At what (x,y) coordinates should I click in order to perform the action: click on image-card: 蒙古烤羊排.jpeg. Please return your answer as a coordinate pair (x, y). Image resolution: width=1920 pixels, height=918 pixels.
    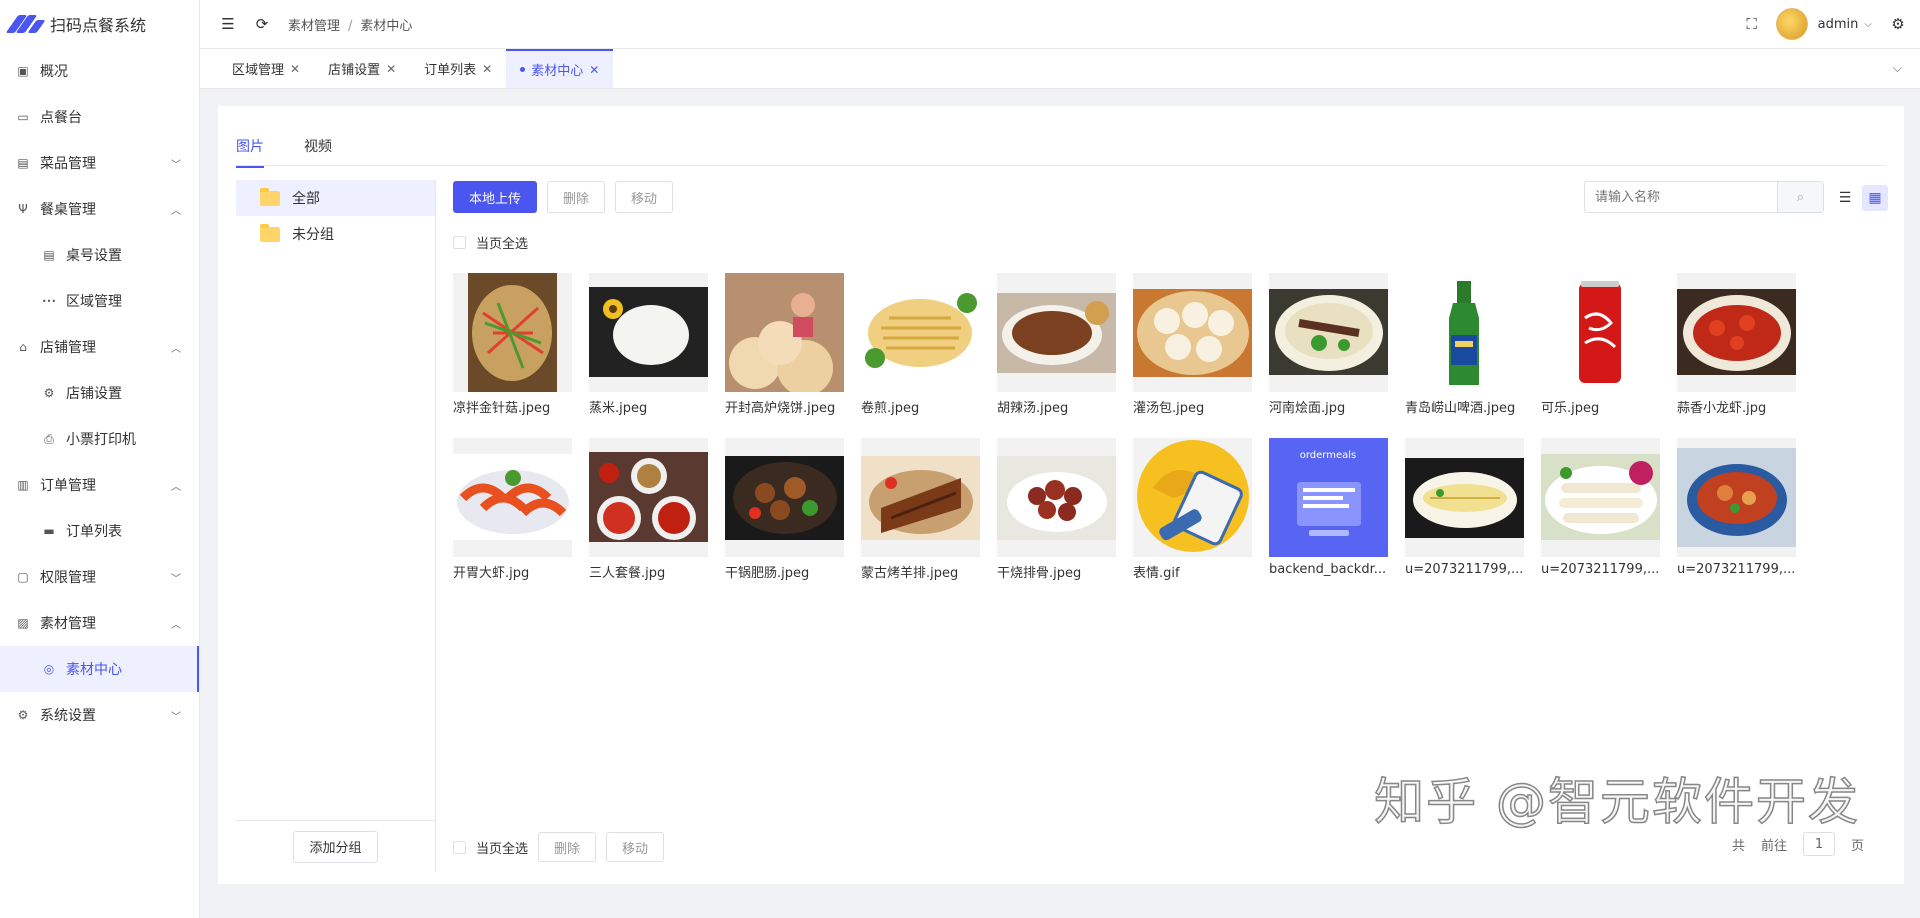
    Looking at the image, I should click on (920, 509).